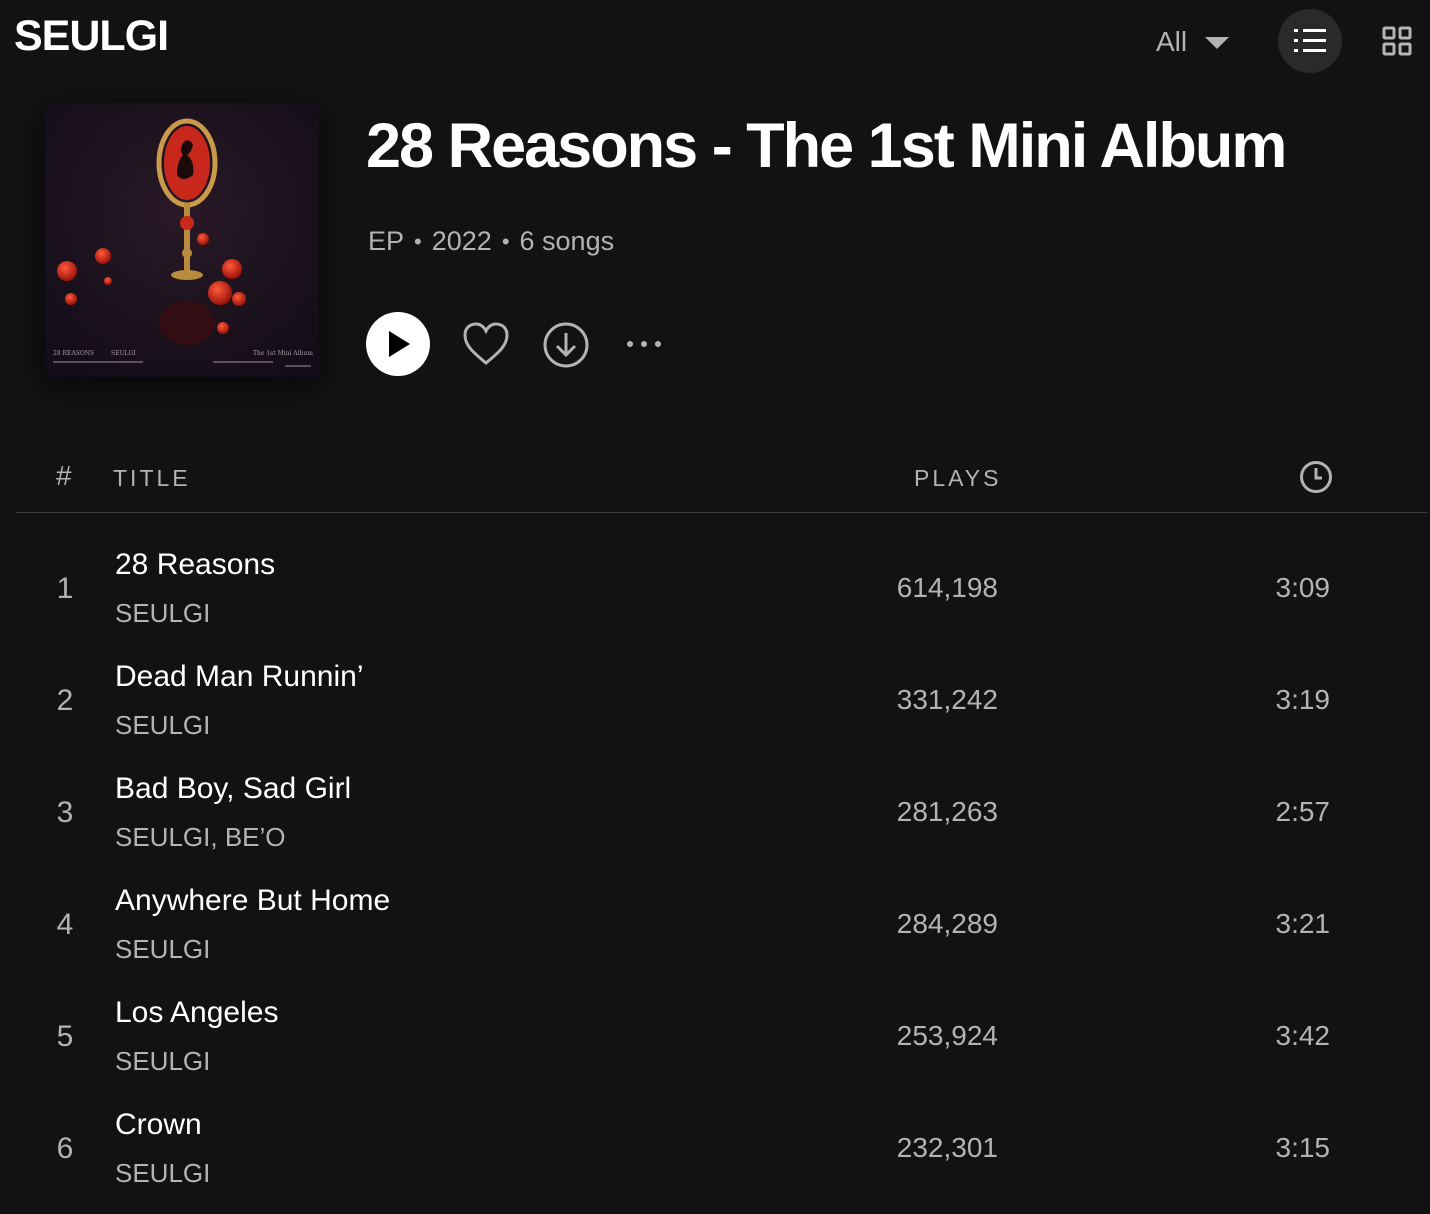 The width and height of the screenshot is (1430, 1214). I want to click on track-duration: 3:15, so click(1303, 1147).